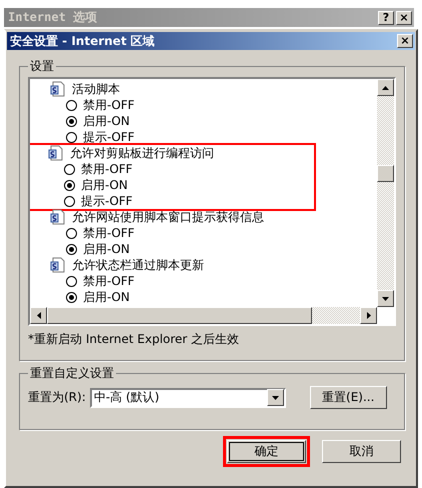 The height and width of the screenshot is (488, 422). I want to click on group-label: 重置自定义设置, so click(72, 373).